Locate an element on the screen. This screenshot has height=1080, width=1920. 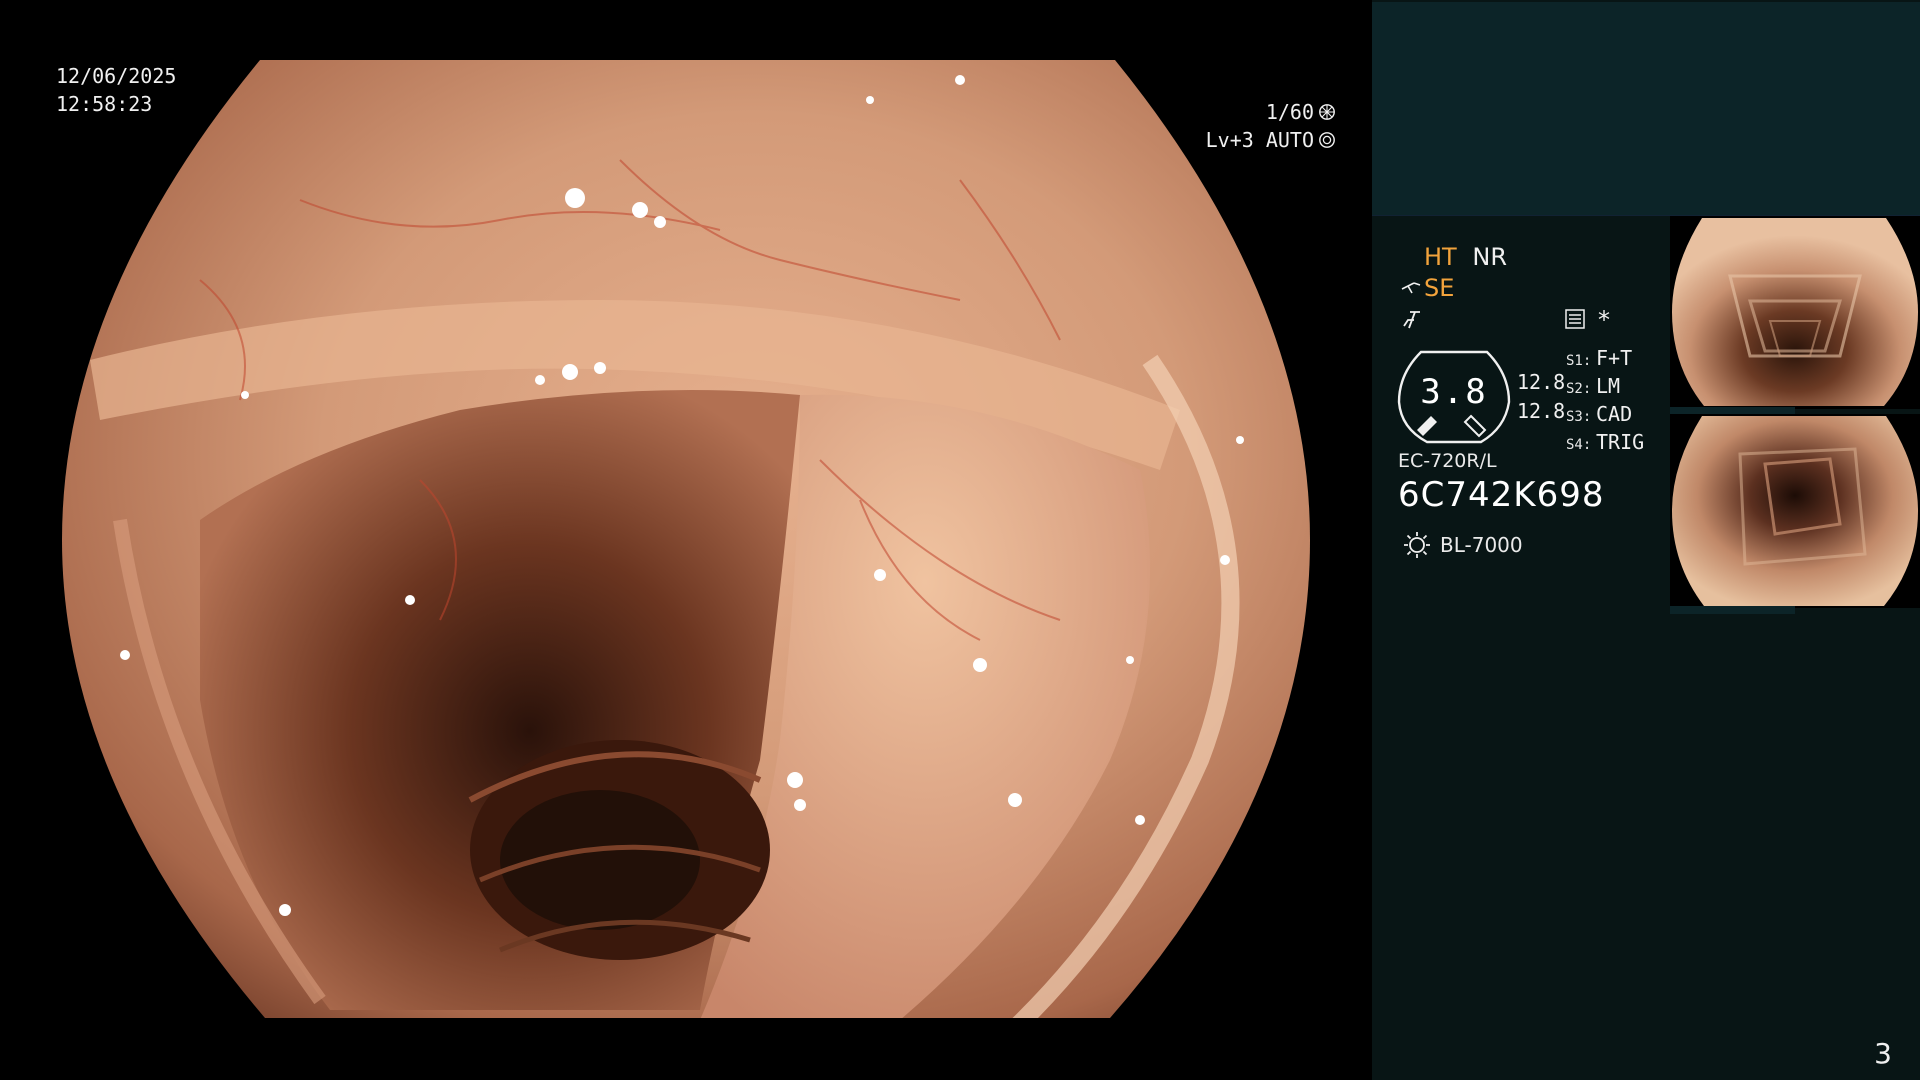
gauge-side-bottom: 12.8 is located at coordinates (1541, 411).